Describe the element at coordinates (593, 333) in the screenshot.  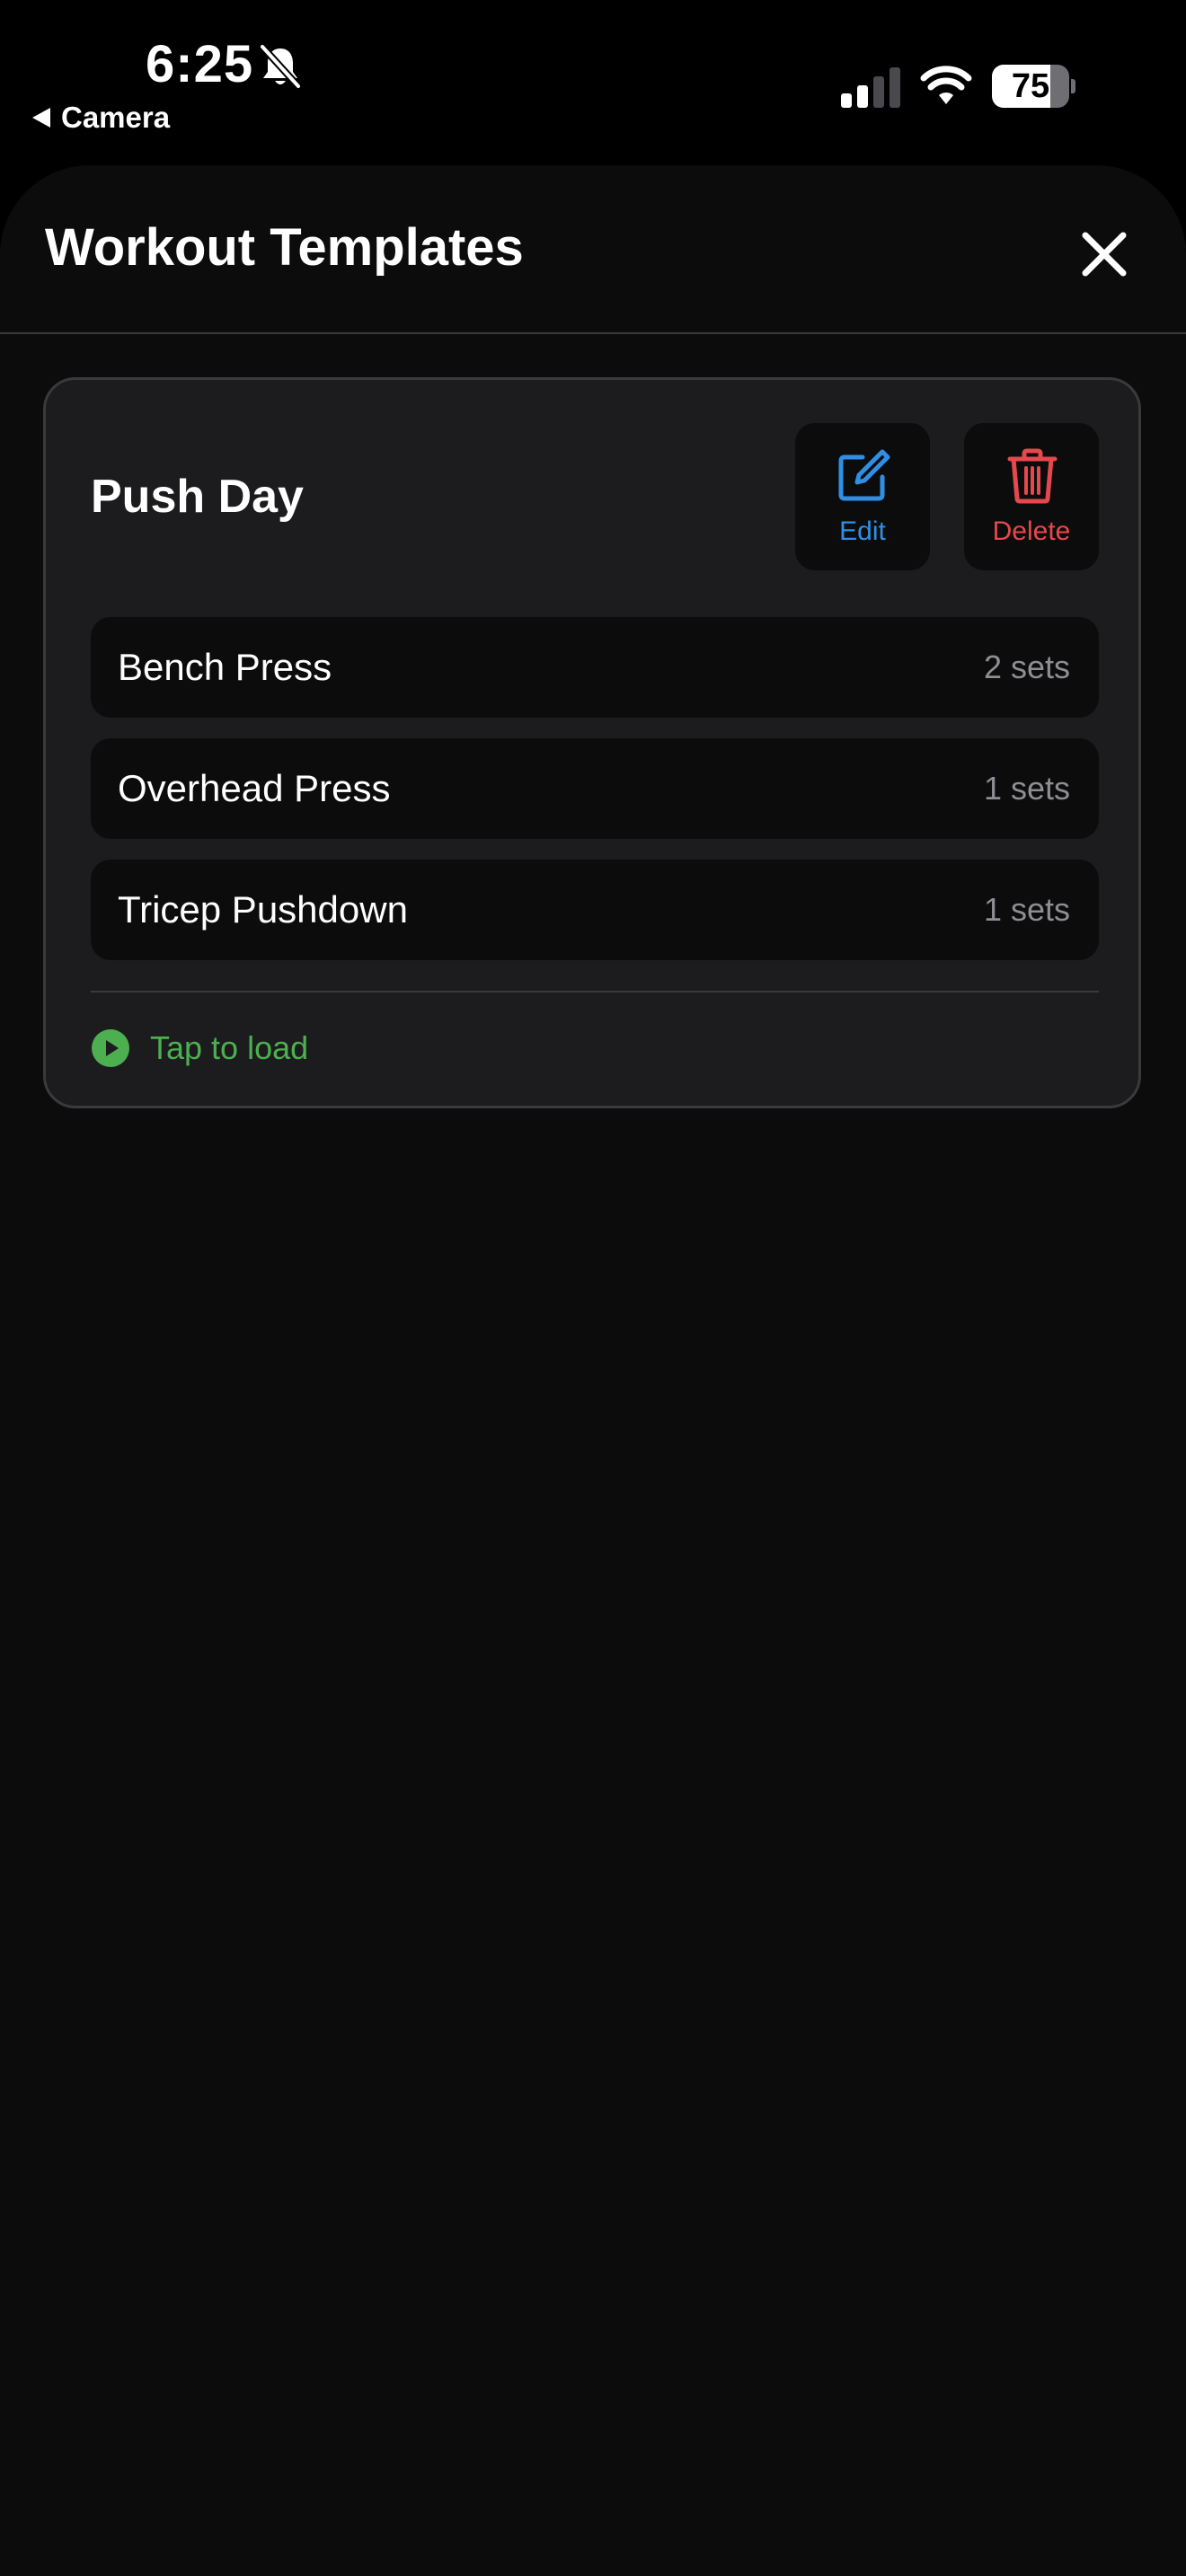
I see `header-divider` at that location.